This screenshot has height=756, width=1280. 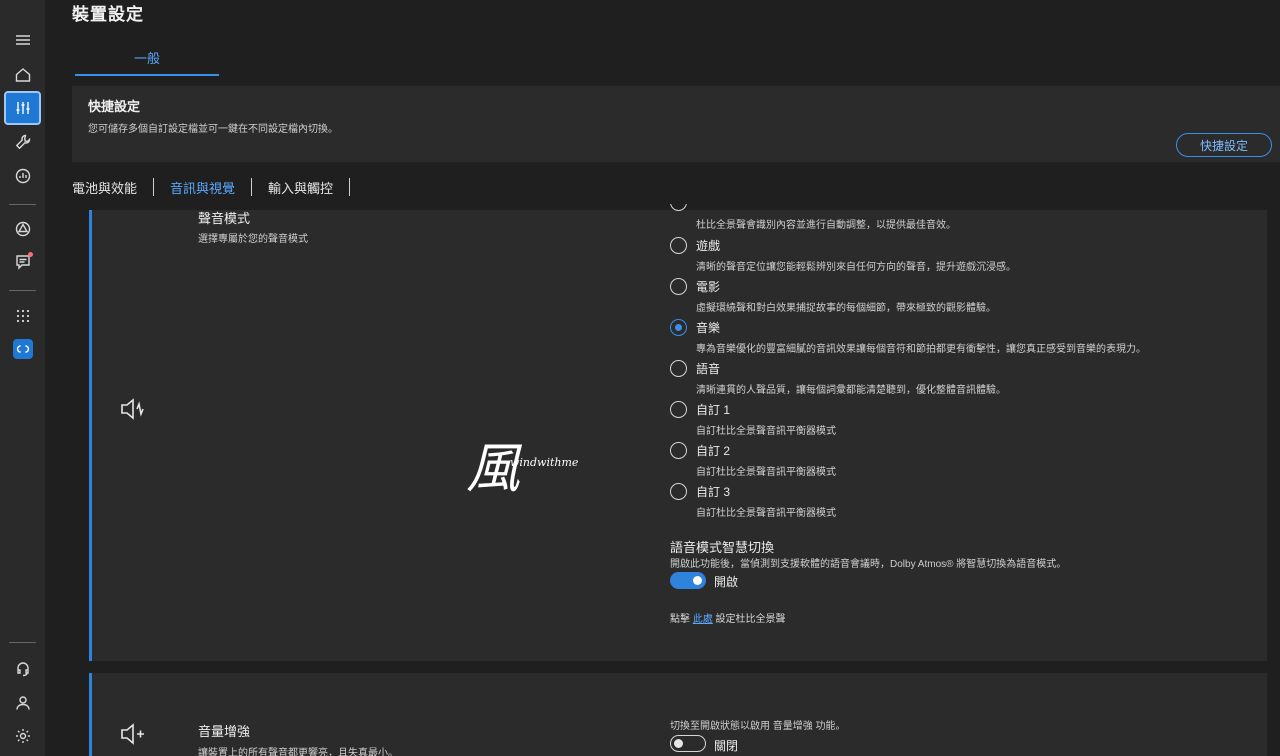 I want to click on sound-option-label: 音樂, so click(x=708, y=328).